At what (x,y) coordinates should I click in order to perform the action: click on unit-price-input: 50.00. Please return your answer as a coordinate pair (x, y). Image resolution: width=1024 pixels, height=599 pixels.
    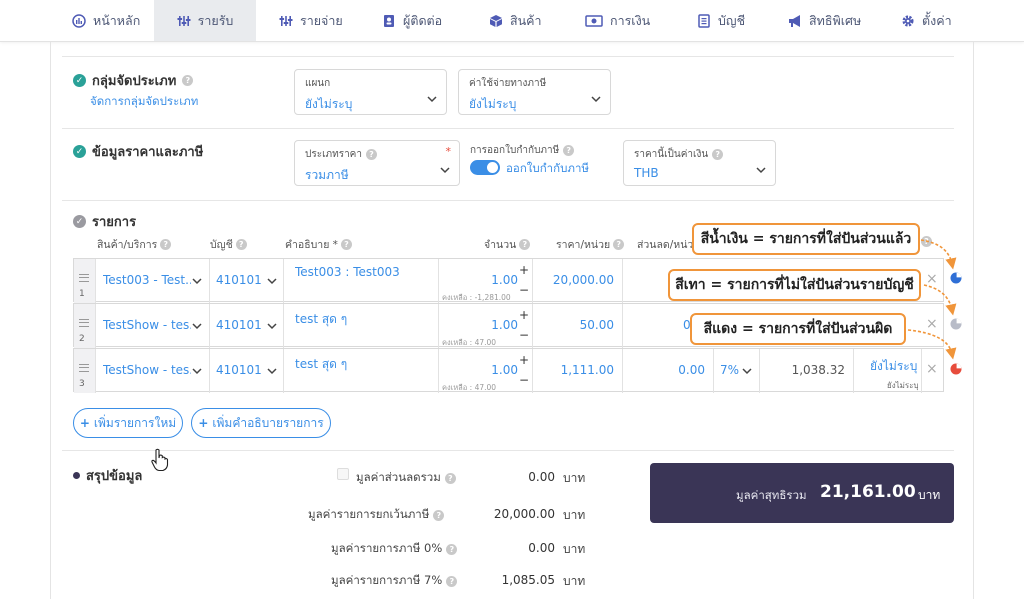
    Looking at the image, I should click on (578, 326).